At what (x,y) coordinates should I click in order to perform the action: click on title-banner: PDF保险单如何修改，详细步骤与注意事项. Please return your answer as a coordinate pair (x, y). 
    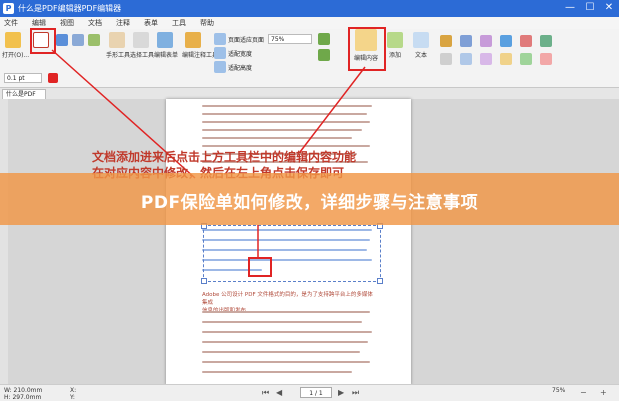
    Looking at the image, I should click on (309, 199).